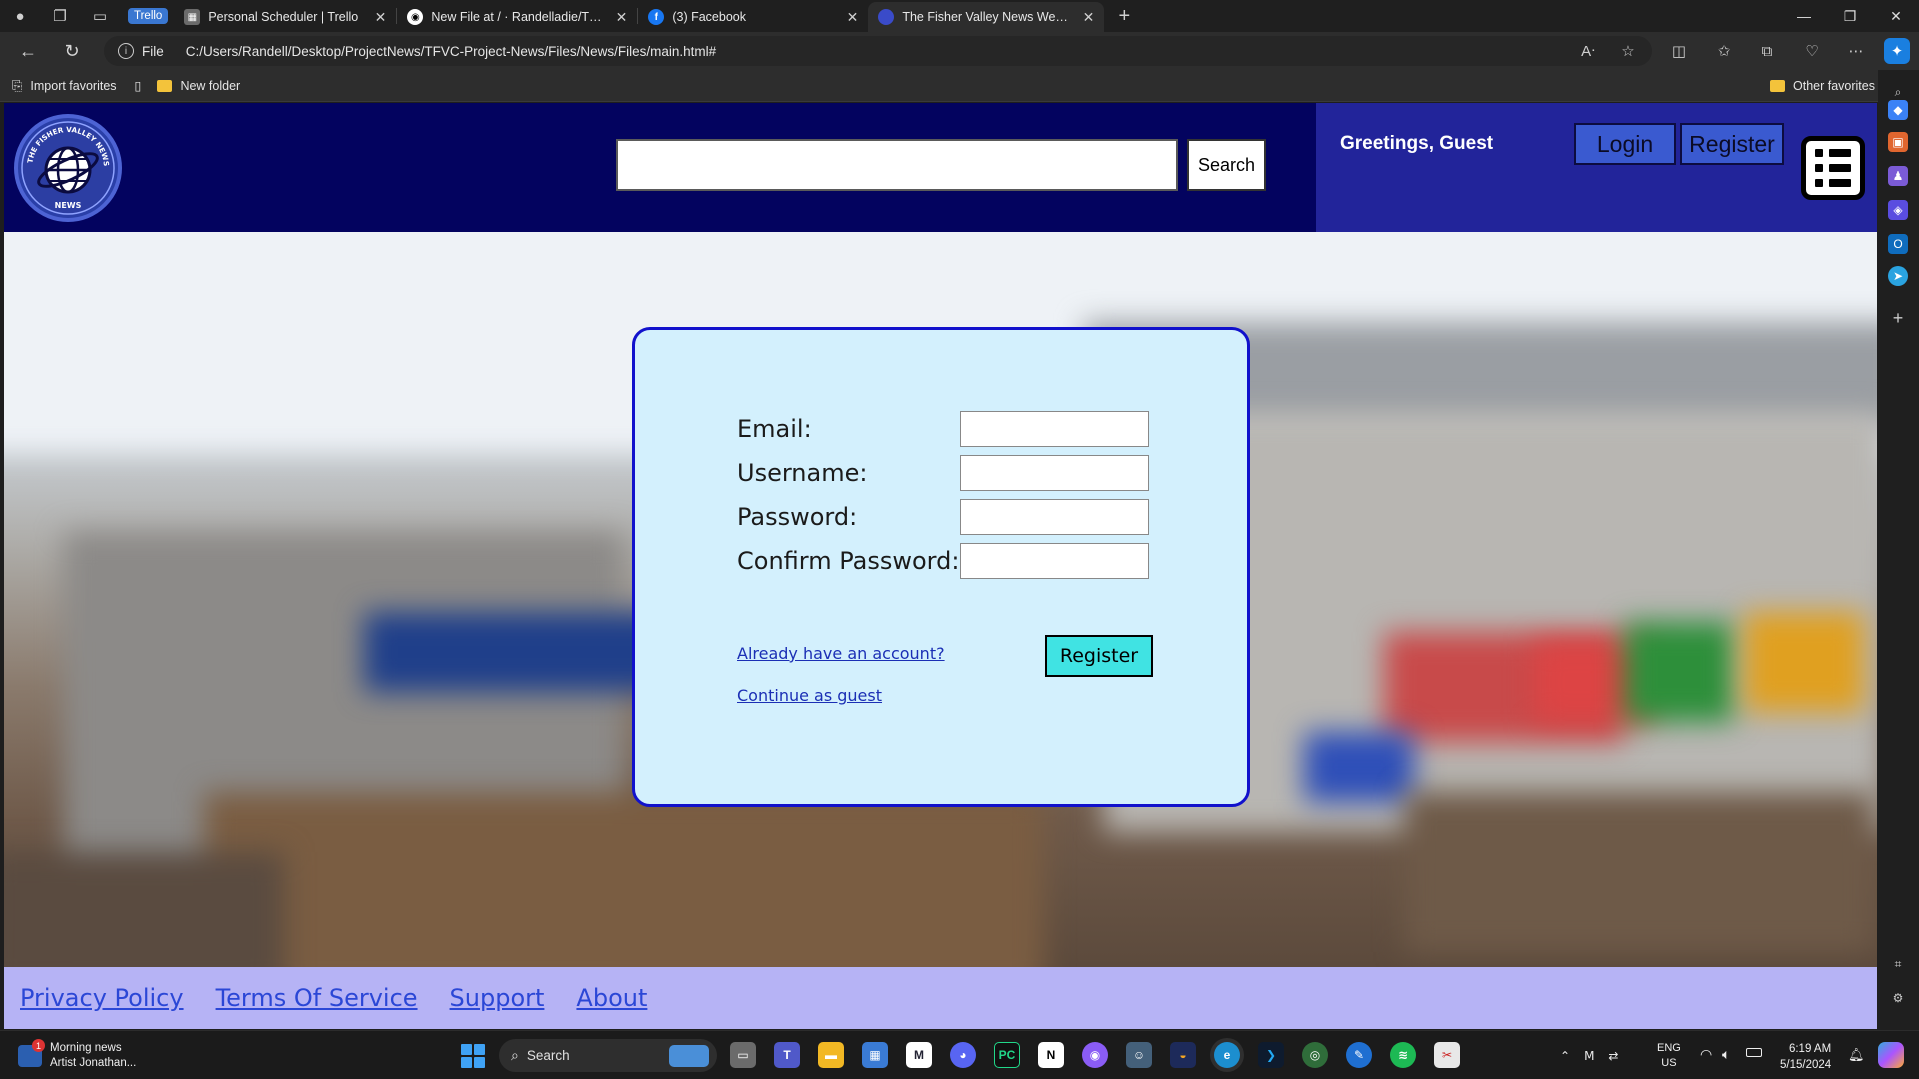  What do you see at coordinates (1226, 165) in the screenshot?
I see `search-button: Search` at bounding box center [1226, 165].